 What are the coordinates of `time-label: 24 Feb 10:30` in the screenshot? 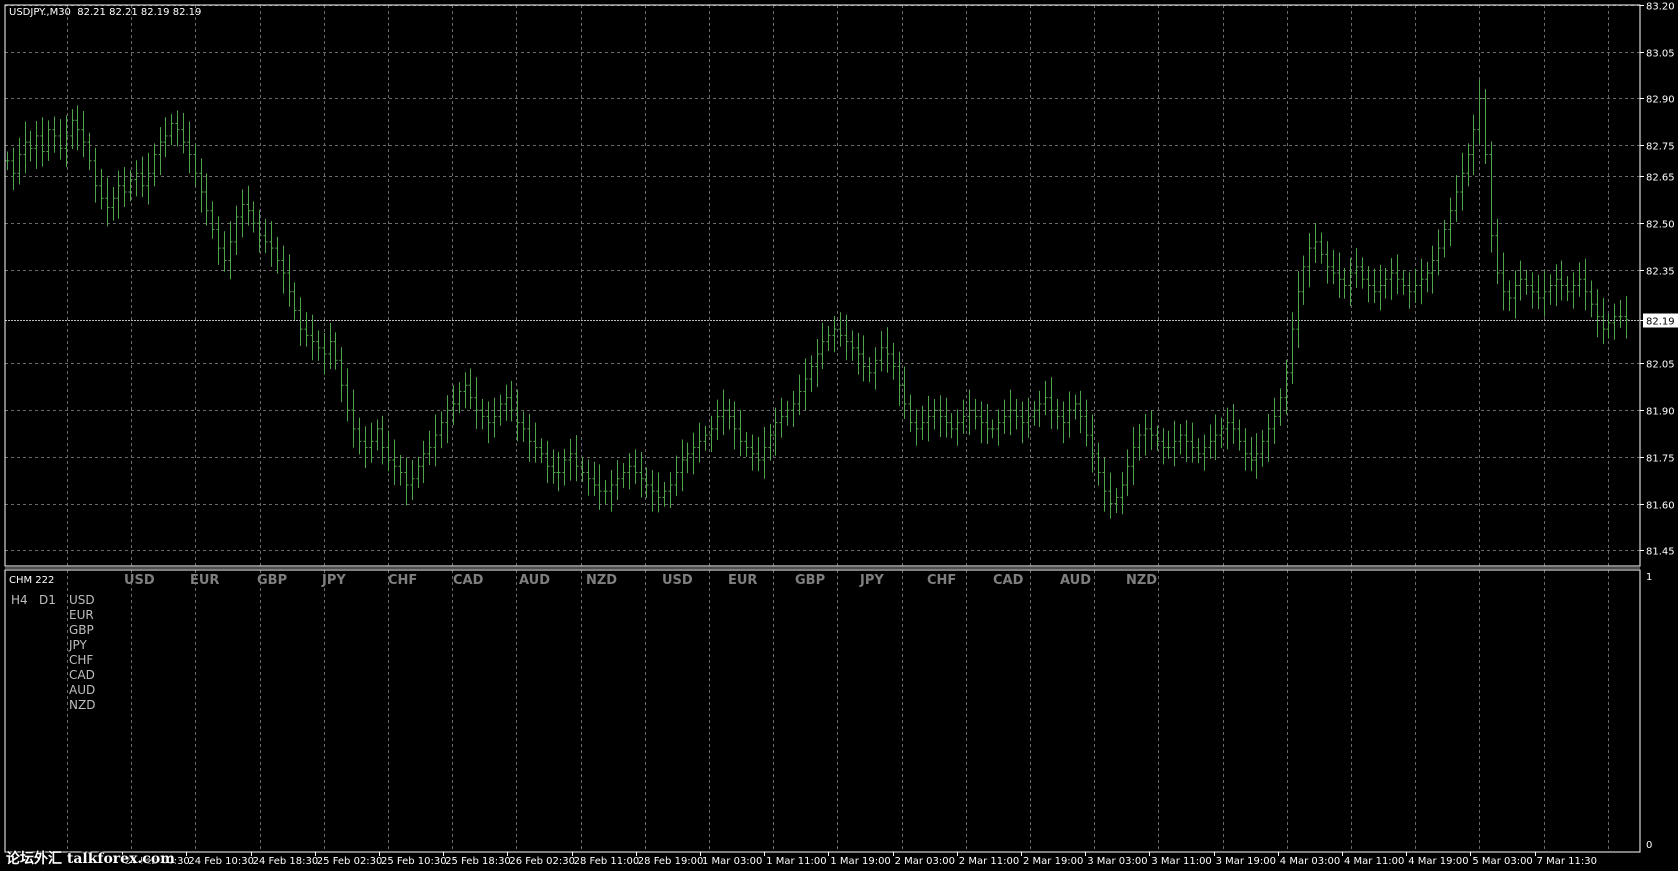 It's located at (221, 861).